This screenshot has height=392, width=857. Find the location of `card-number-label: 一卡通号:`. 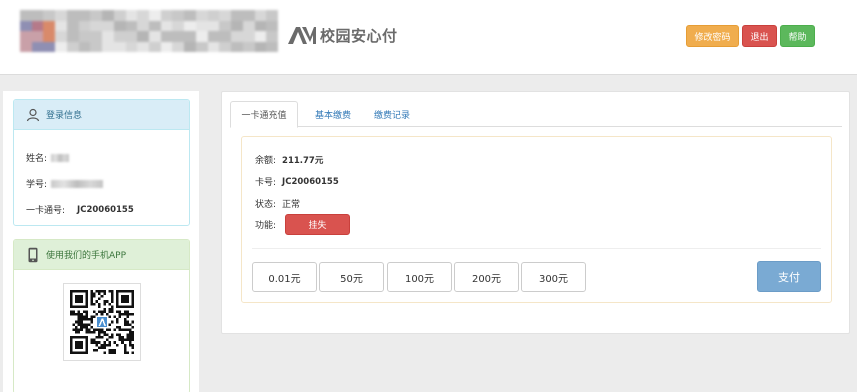

card-number-label: 一卡通号: is located at coordinates (46, 211).